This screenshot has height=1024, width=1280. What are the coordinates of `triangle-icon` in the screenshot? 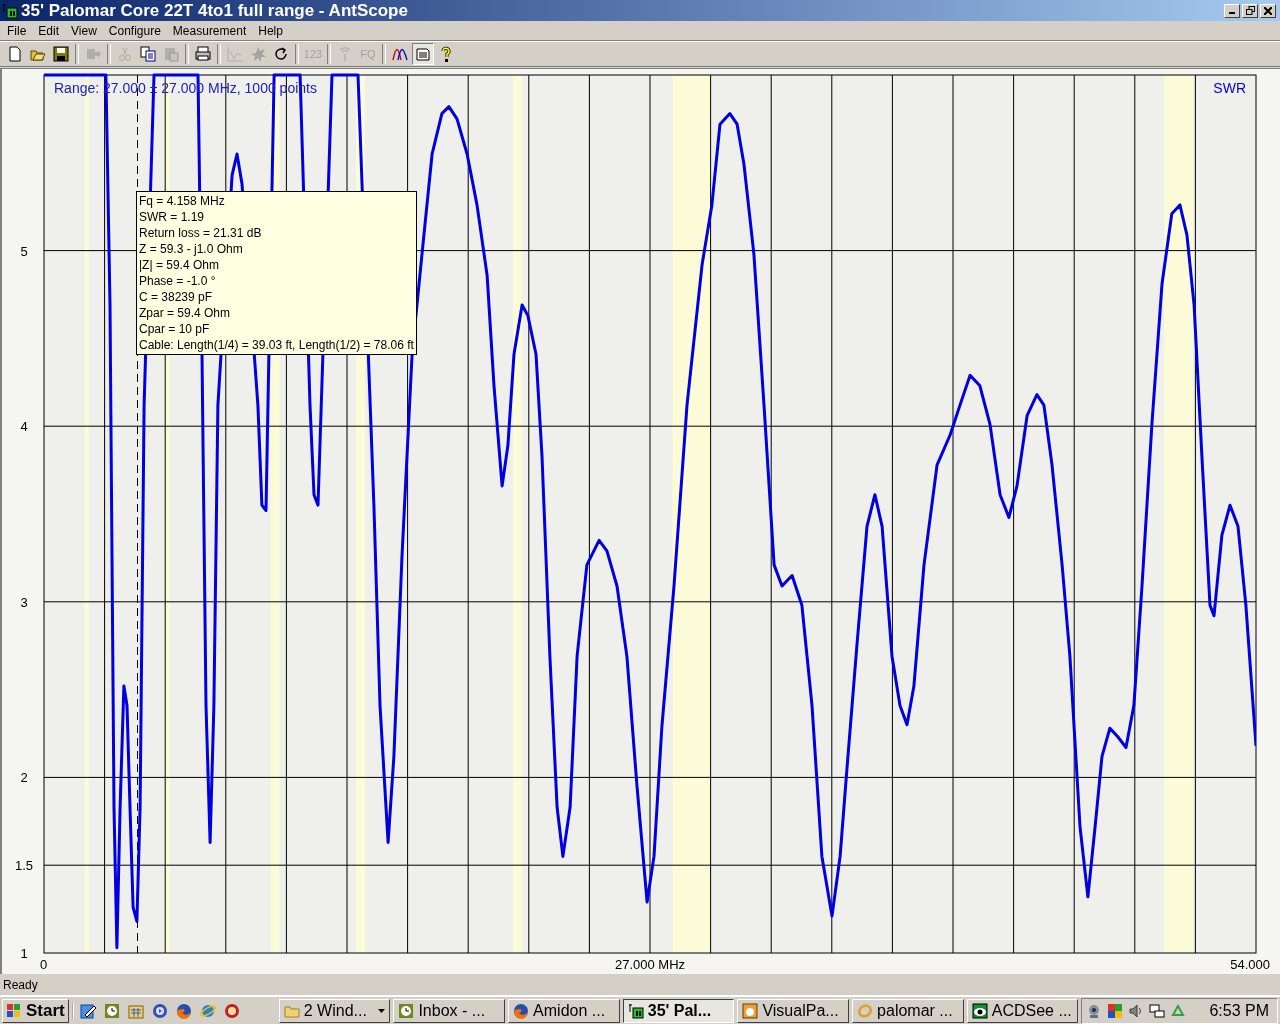 It's located at (1178, 1010).